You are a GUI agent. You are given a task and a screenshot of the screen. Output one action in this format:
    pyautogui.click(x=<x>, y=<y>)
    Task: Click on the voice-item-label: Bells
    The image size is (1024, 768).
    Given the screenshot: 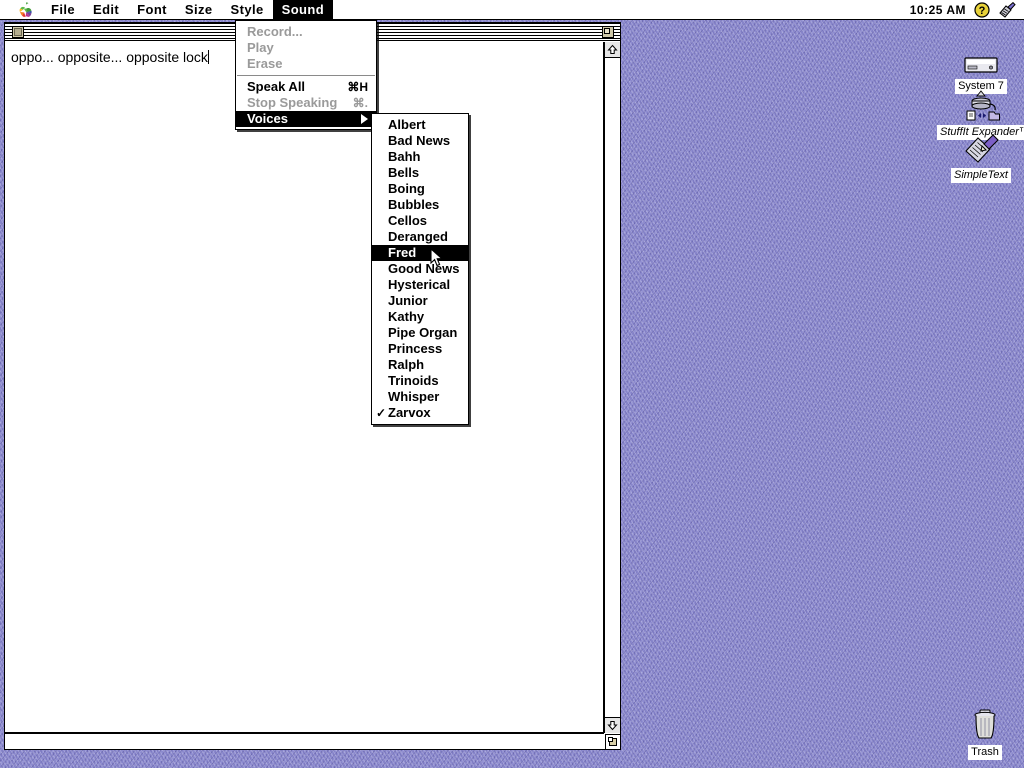 What is the action you would take?
    pyautogui.click(x=404, y=172)
    